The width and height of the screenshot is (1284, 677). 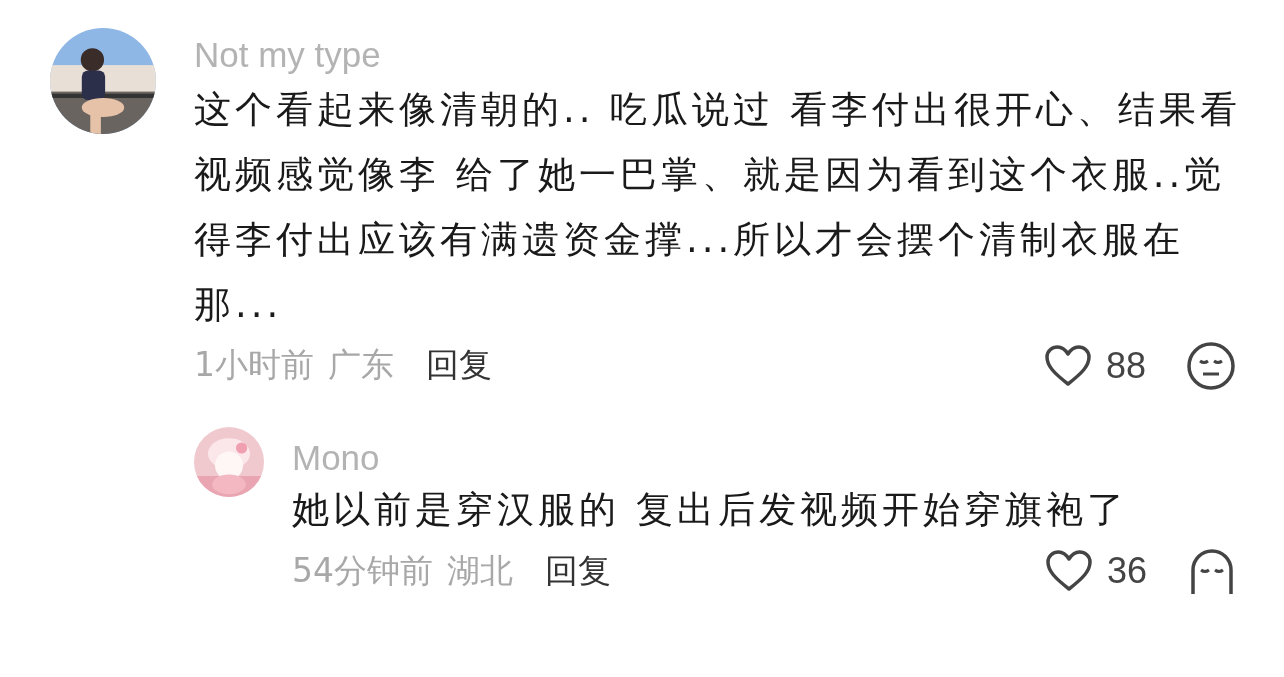 I want to click on comment-location: 湖北, so click(x=480, y=570).